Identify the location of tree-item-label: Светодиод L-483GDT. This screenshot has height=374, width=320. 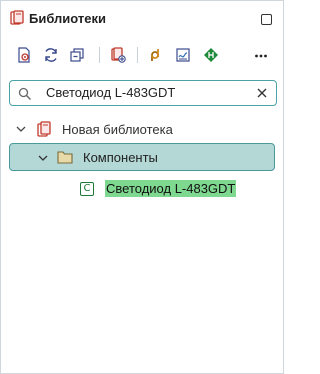
(171, 188).